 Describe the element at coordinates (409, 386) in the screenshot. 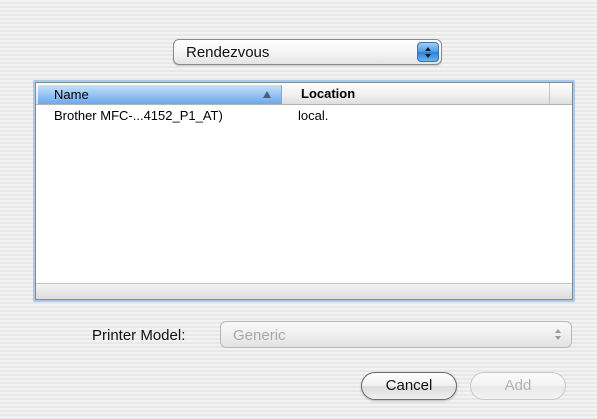

I see `cancel-button: Cancel` at that location.